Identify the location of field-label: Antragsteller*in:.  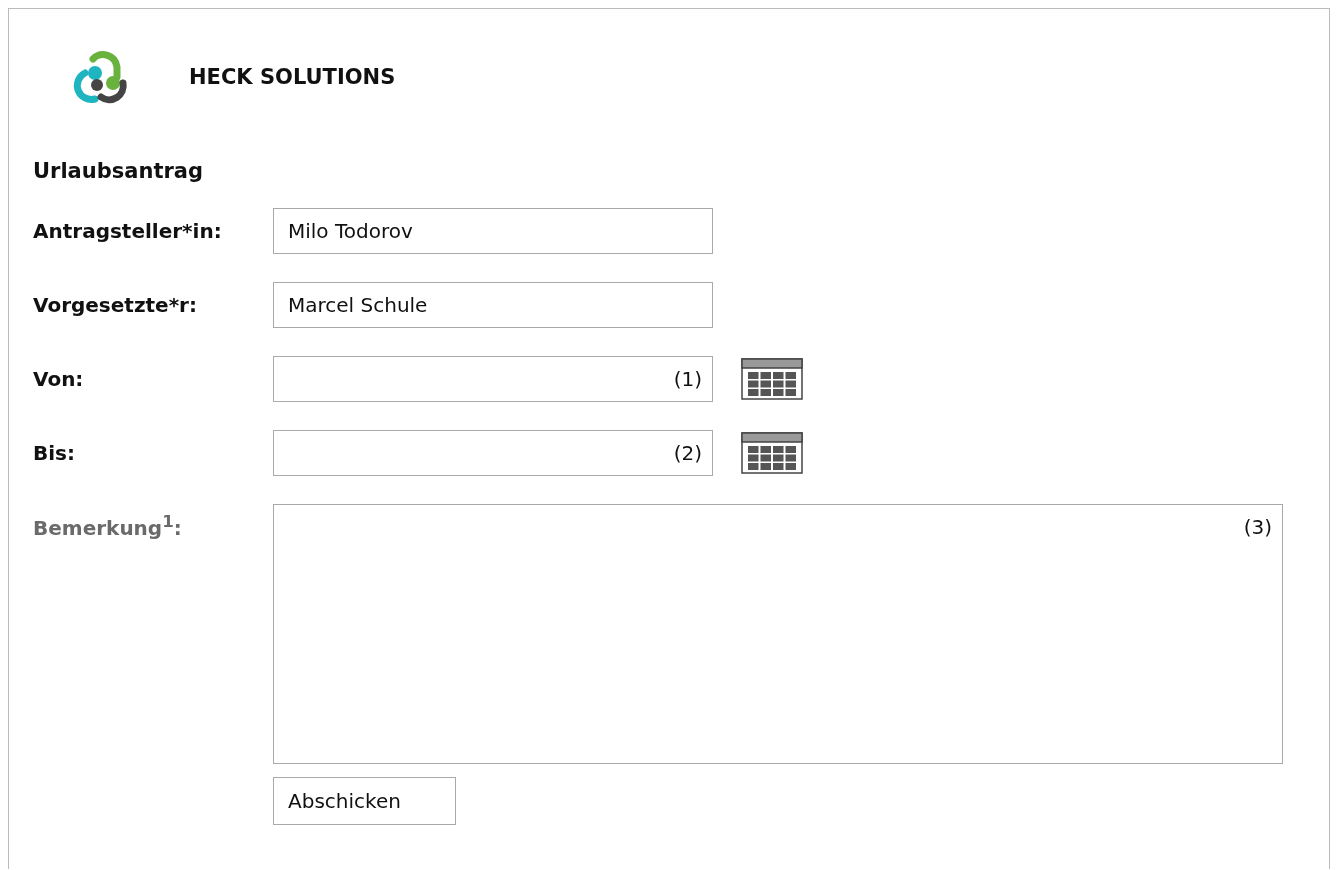
(128, 231).